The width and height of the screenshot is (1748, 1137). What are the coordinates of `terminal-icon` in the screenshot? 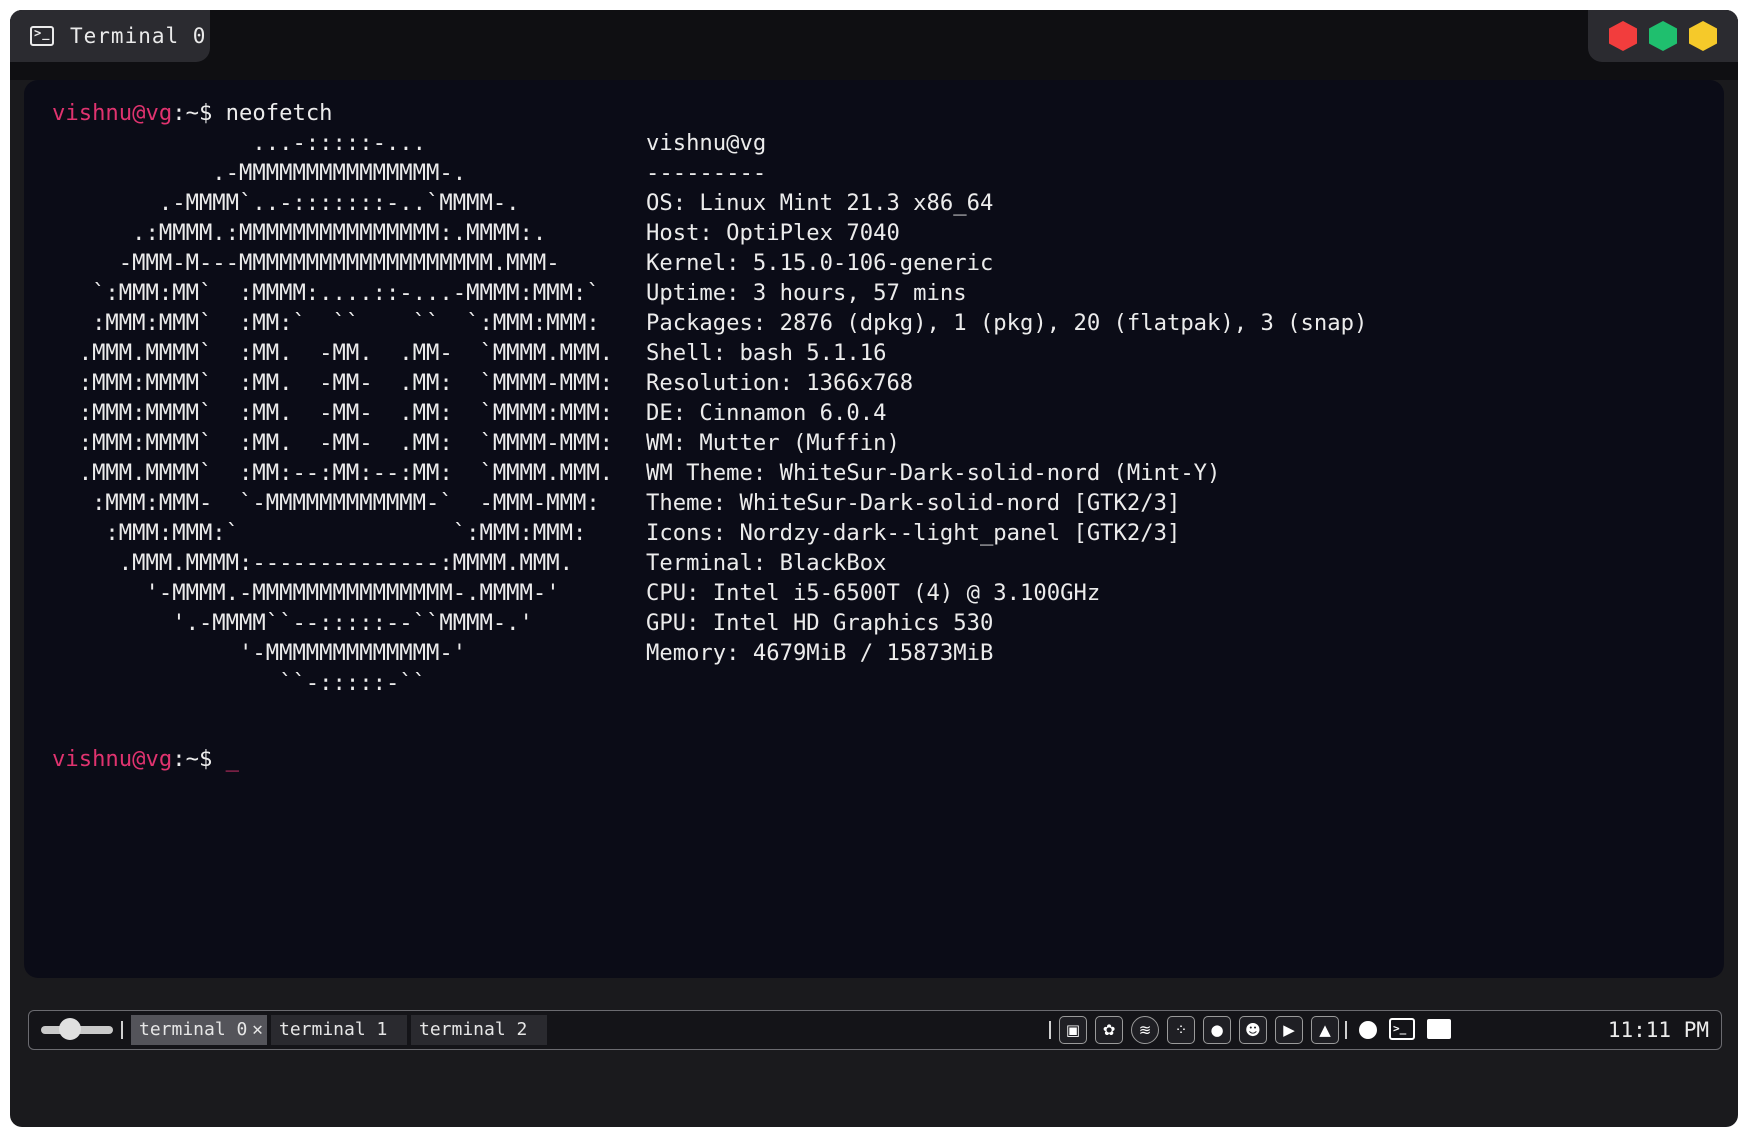 It's located at (42, 36).